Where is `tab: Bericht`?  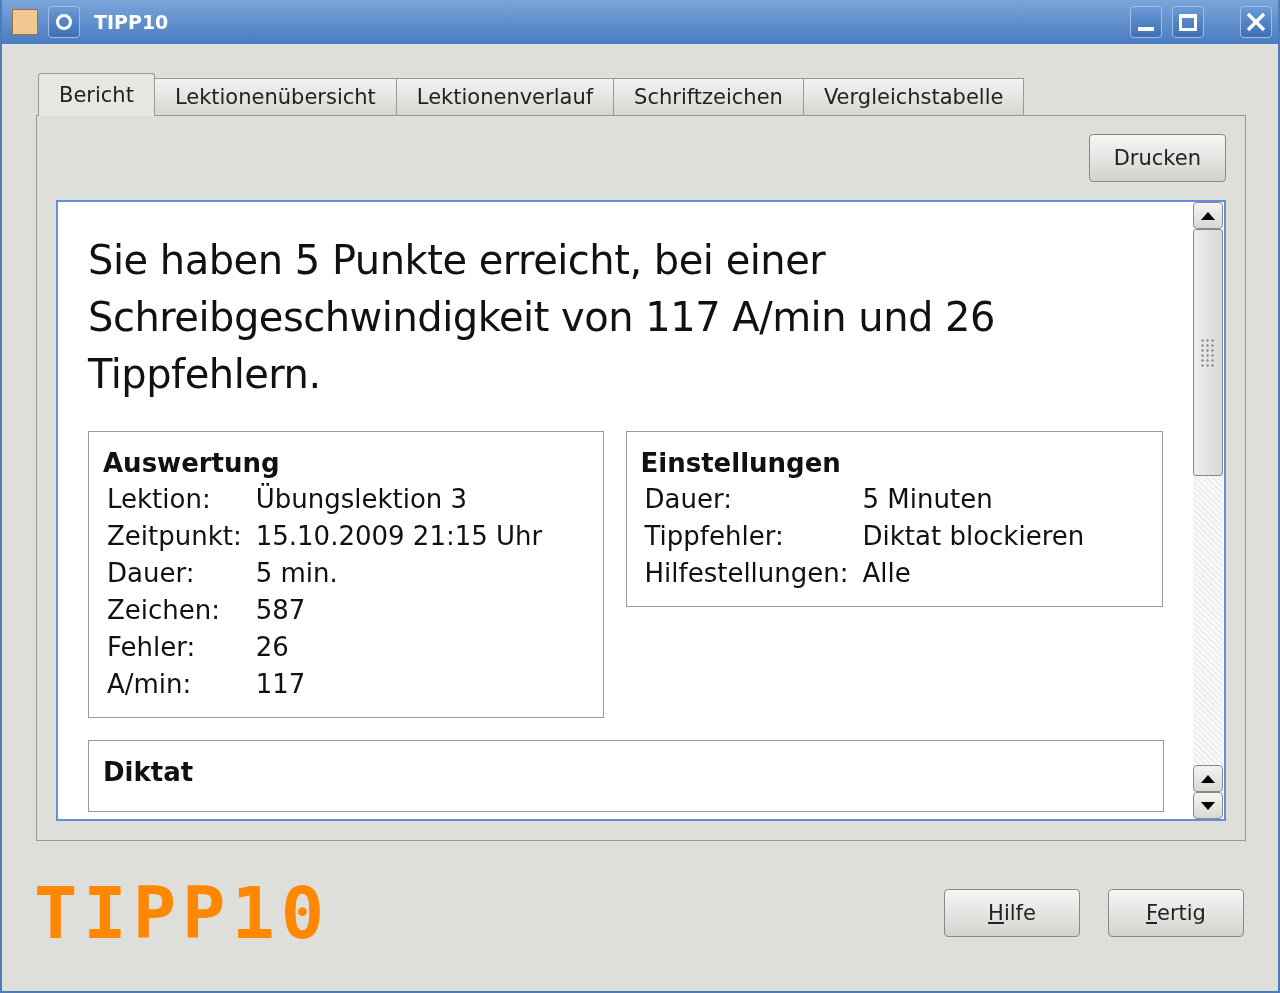 tab: Bericht is located at coordinates (96, 94).